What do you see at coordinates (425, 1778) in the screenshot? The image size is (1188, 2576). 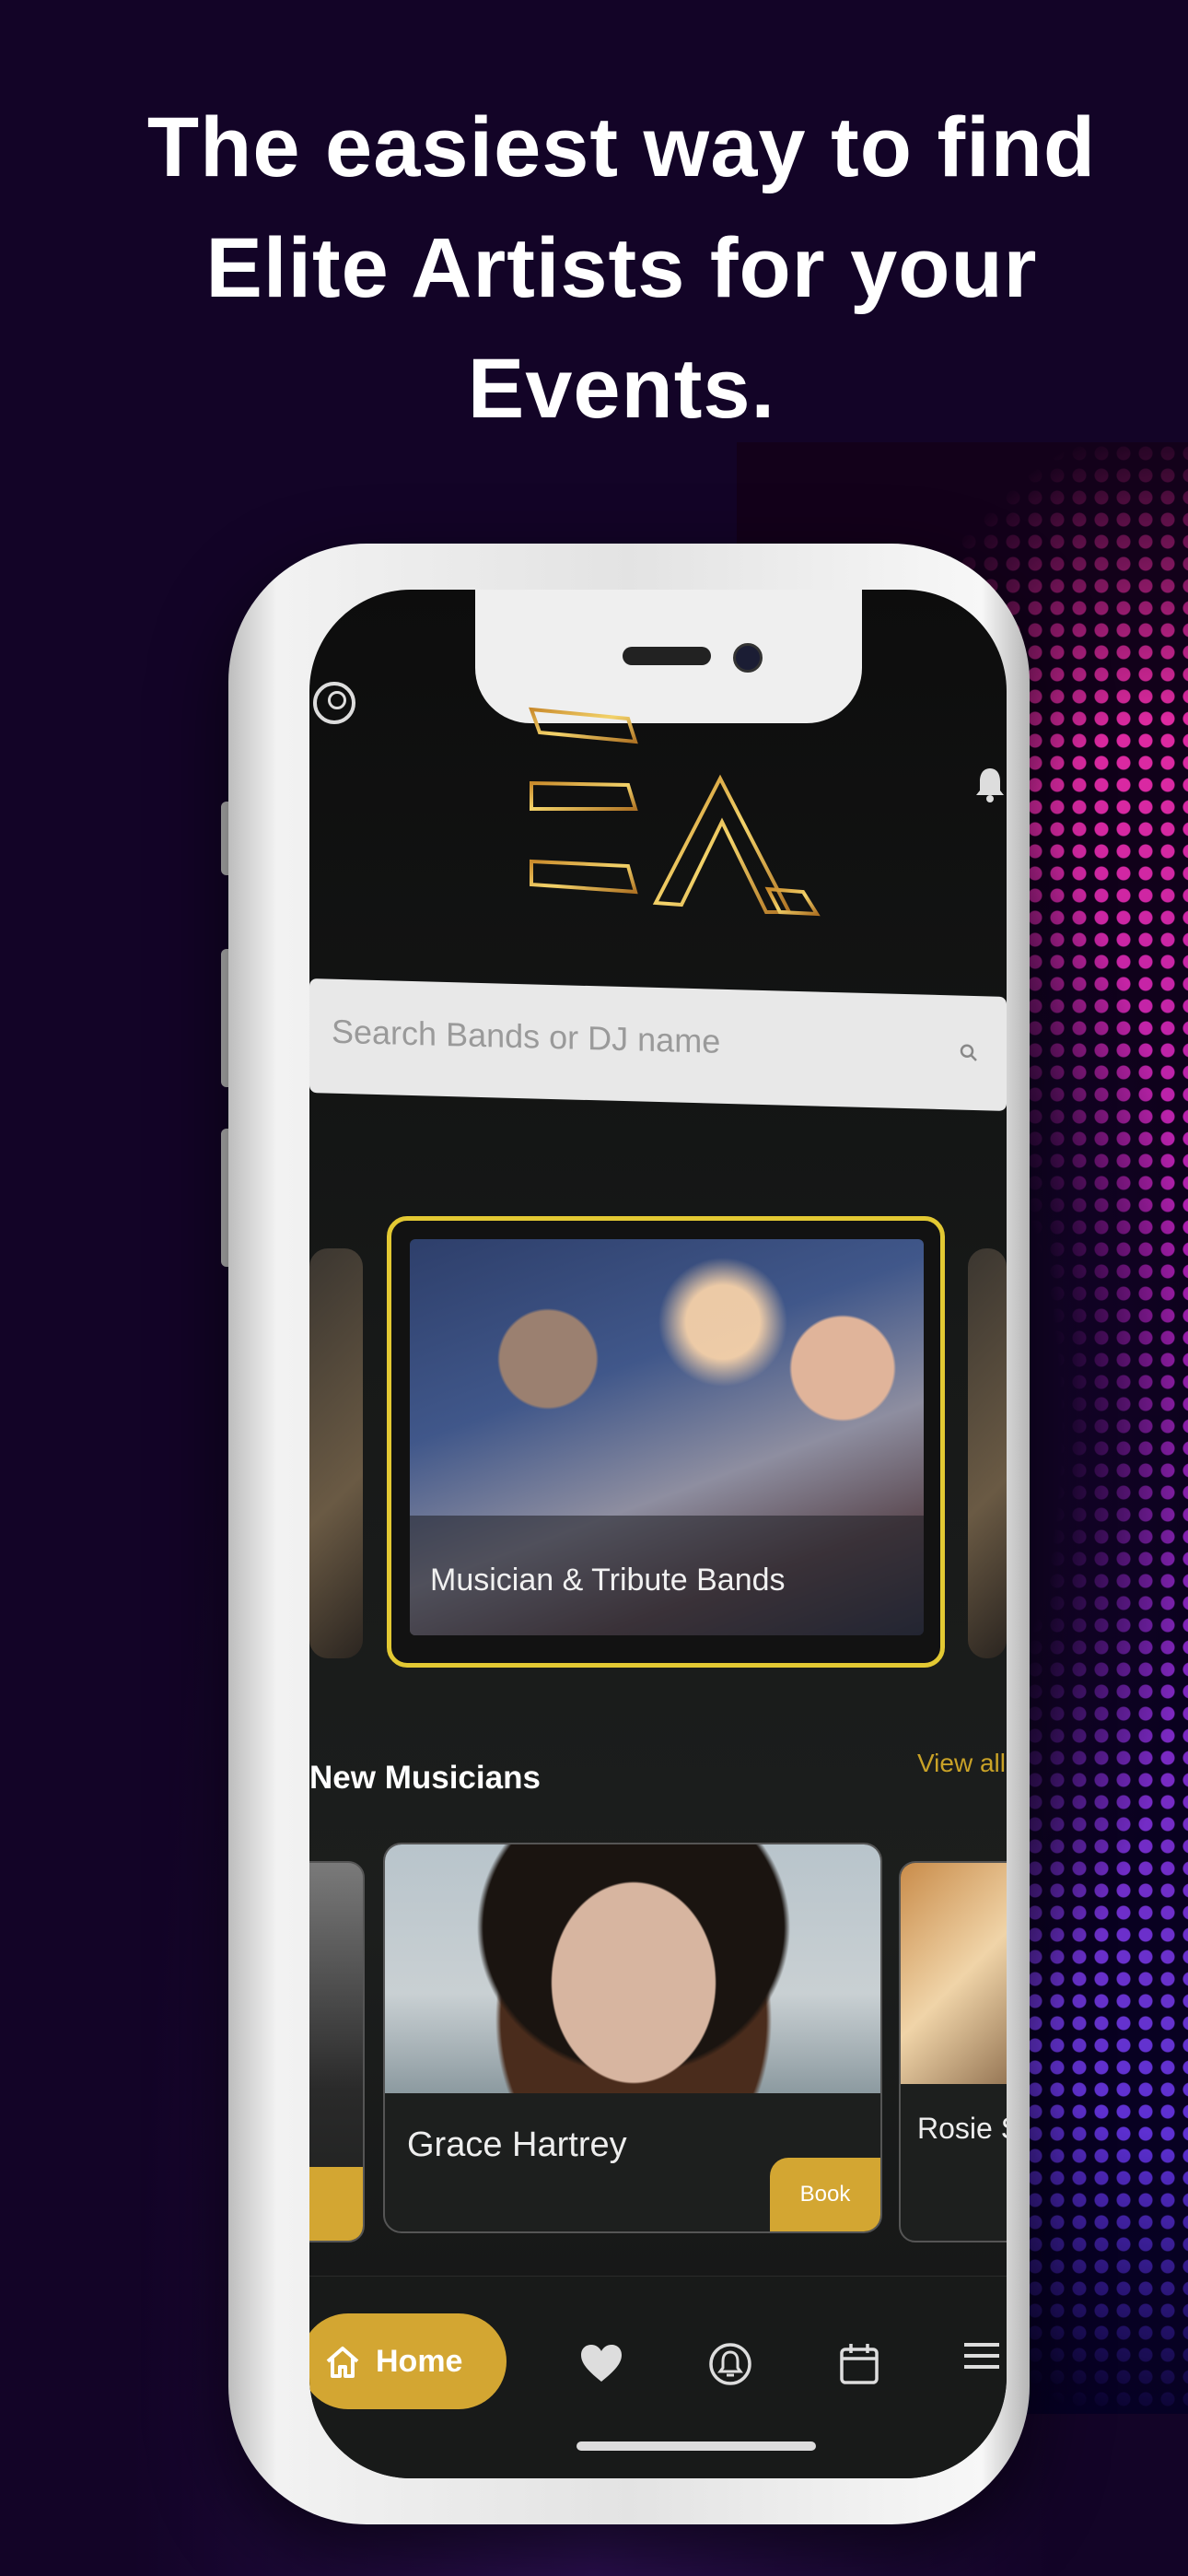 I see `section-title: New Musicians` at bounding box center [425, 1778].